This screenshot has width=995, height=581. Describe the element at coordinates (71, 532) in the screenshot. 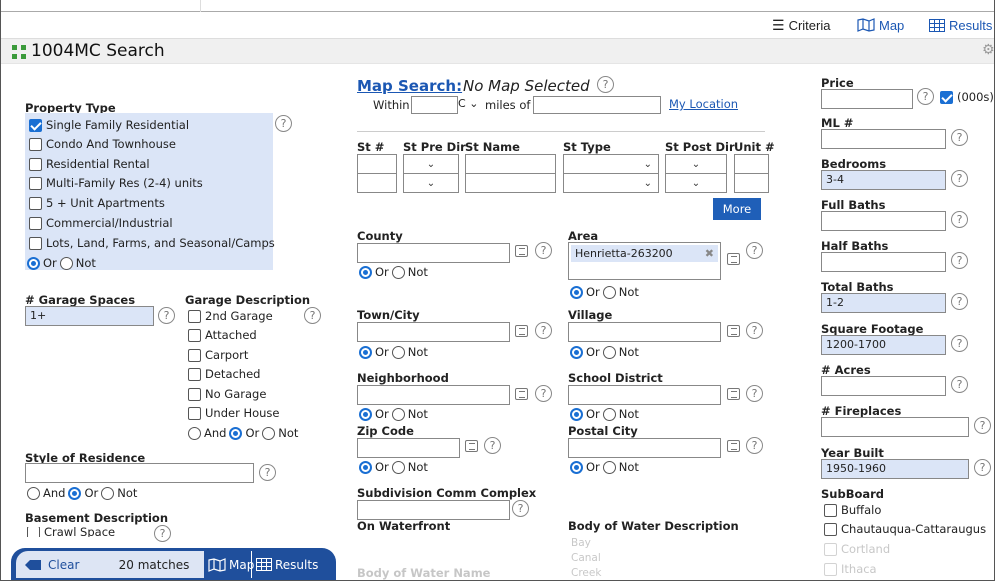

I see `basement-option: Crawl Space` at that location.